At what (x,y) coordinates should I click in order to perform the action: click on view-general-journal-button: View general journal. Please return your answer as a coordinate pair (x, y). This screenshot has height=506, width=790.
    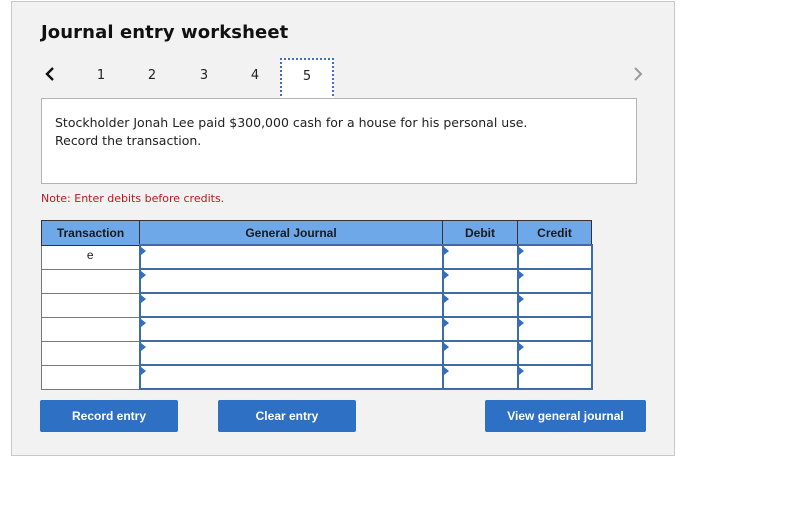
    Looking at the image, I should click on (565, 416).